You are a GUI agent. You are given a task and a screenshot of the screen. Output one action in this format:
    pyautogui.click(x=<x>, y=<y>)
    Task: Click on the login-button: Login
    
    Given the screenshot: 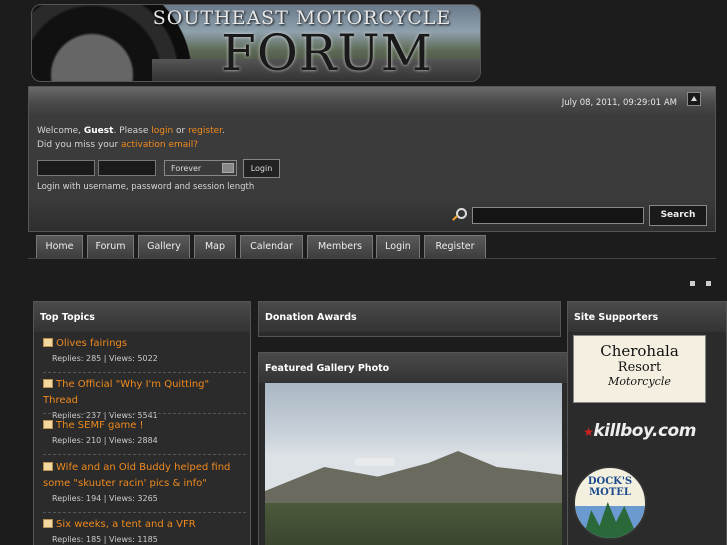 What is the action you would take?
    pyautogui.click(x=261, y=168)
    